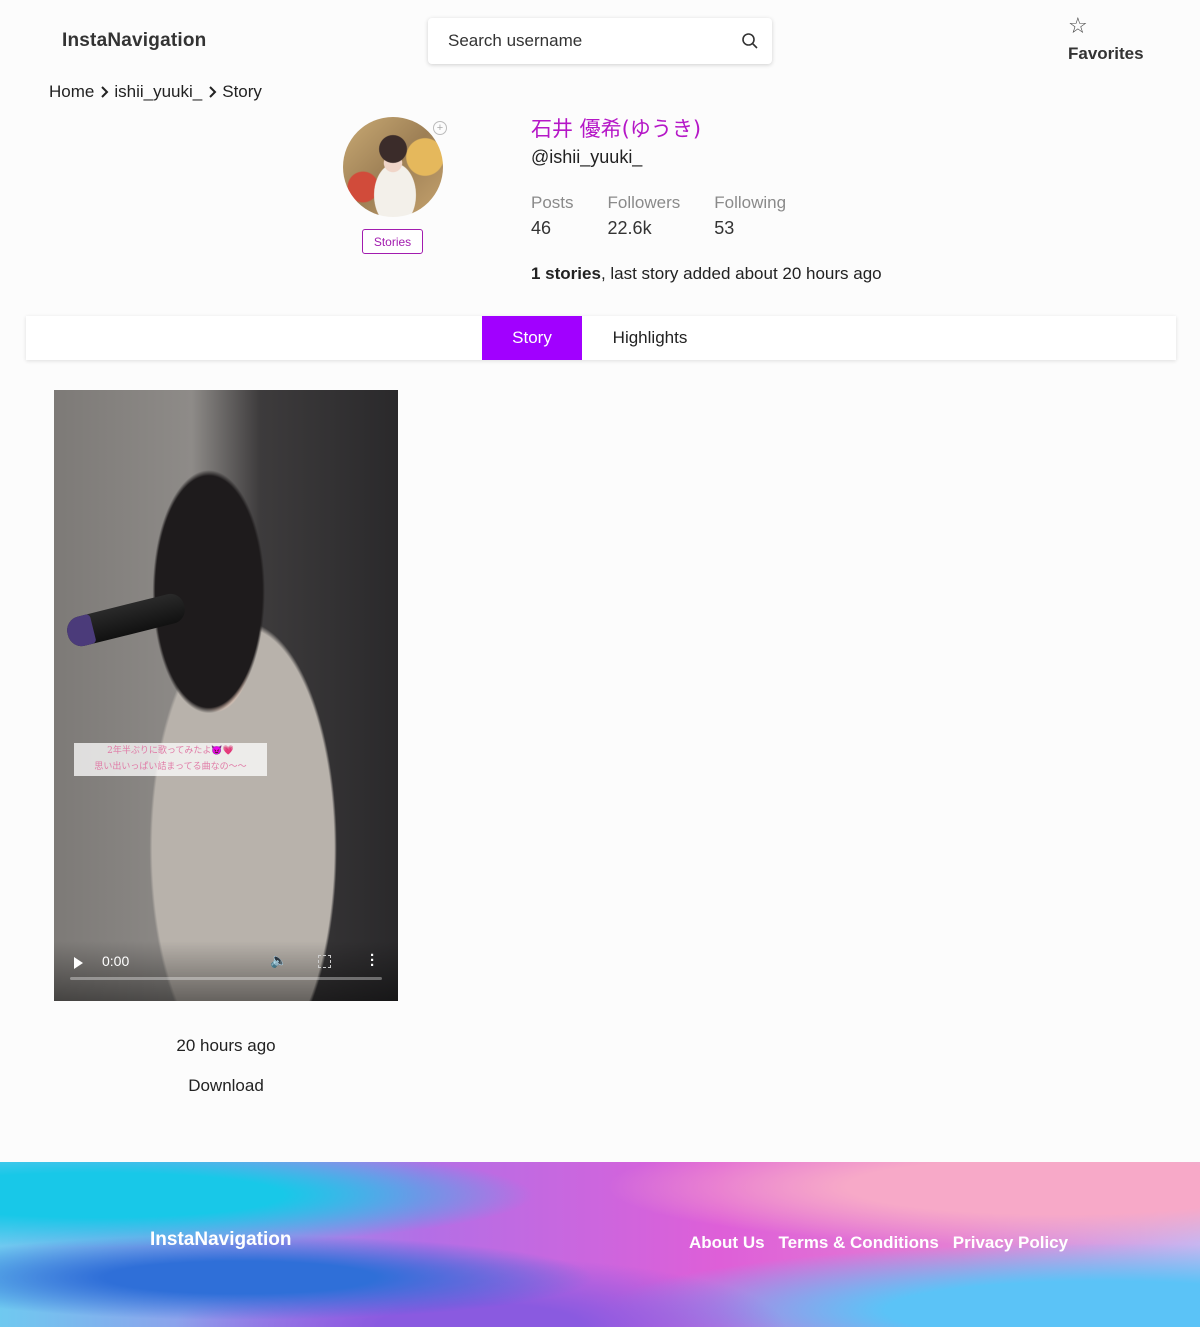 Image resolution: width=1200 pixels, height=1327 pixels. What do you see at coordinates (859, 1243) in the screenshot?
I see `footer-link-terms: Terms & Conditions` at bounding box center [859, 1243].